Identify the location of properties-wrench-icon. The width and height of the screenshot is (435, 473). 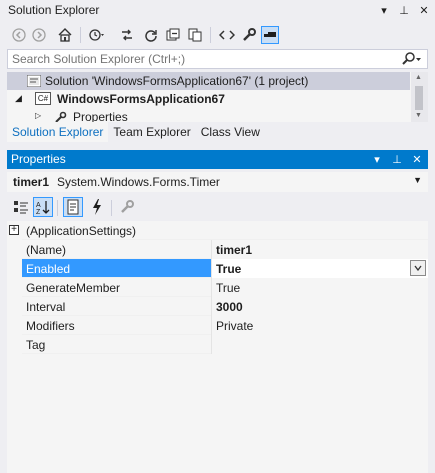
(249, 35).